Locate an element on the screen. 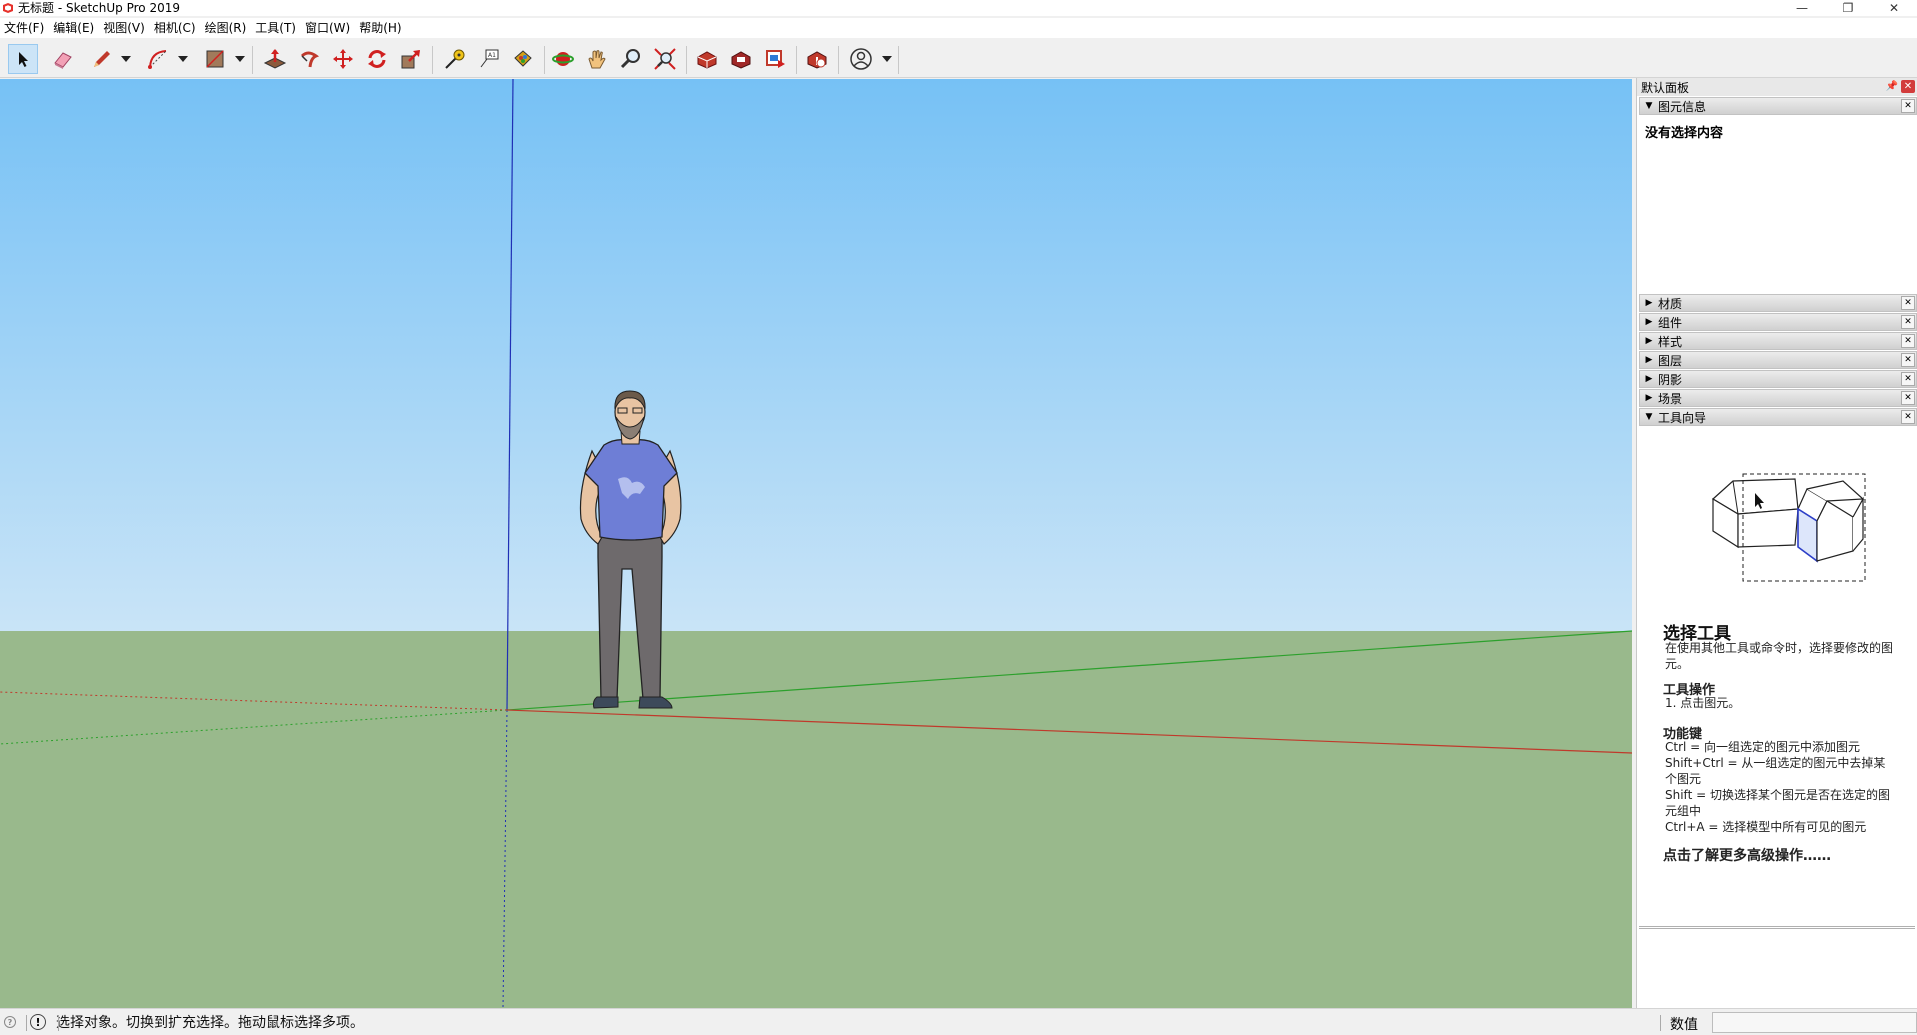 This screenshot has width=1917, height=1035. menu-edit: 编辑(E) is located at coordinates (76, 28).